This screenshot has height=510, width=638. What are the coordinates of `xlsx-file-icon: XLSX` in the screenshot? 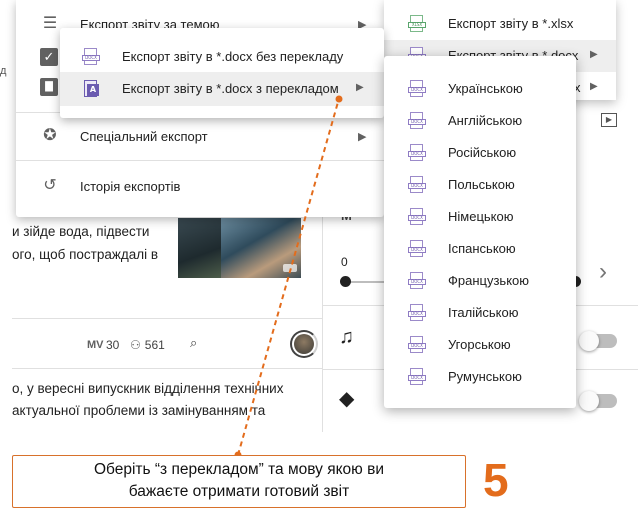 It's located at (417, 24).